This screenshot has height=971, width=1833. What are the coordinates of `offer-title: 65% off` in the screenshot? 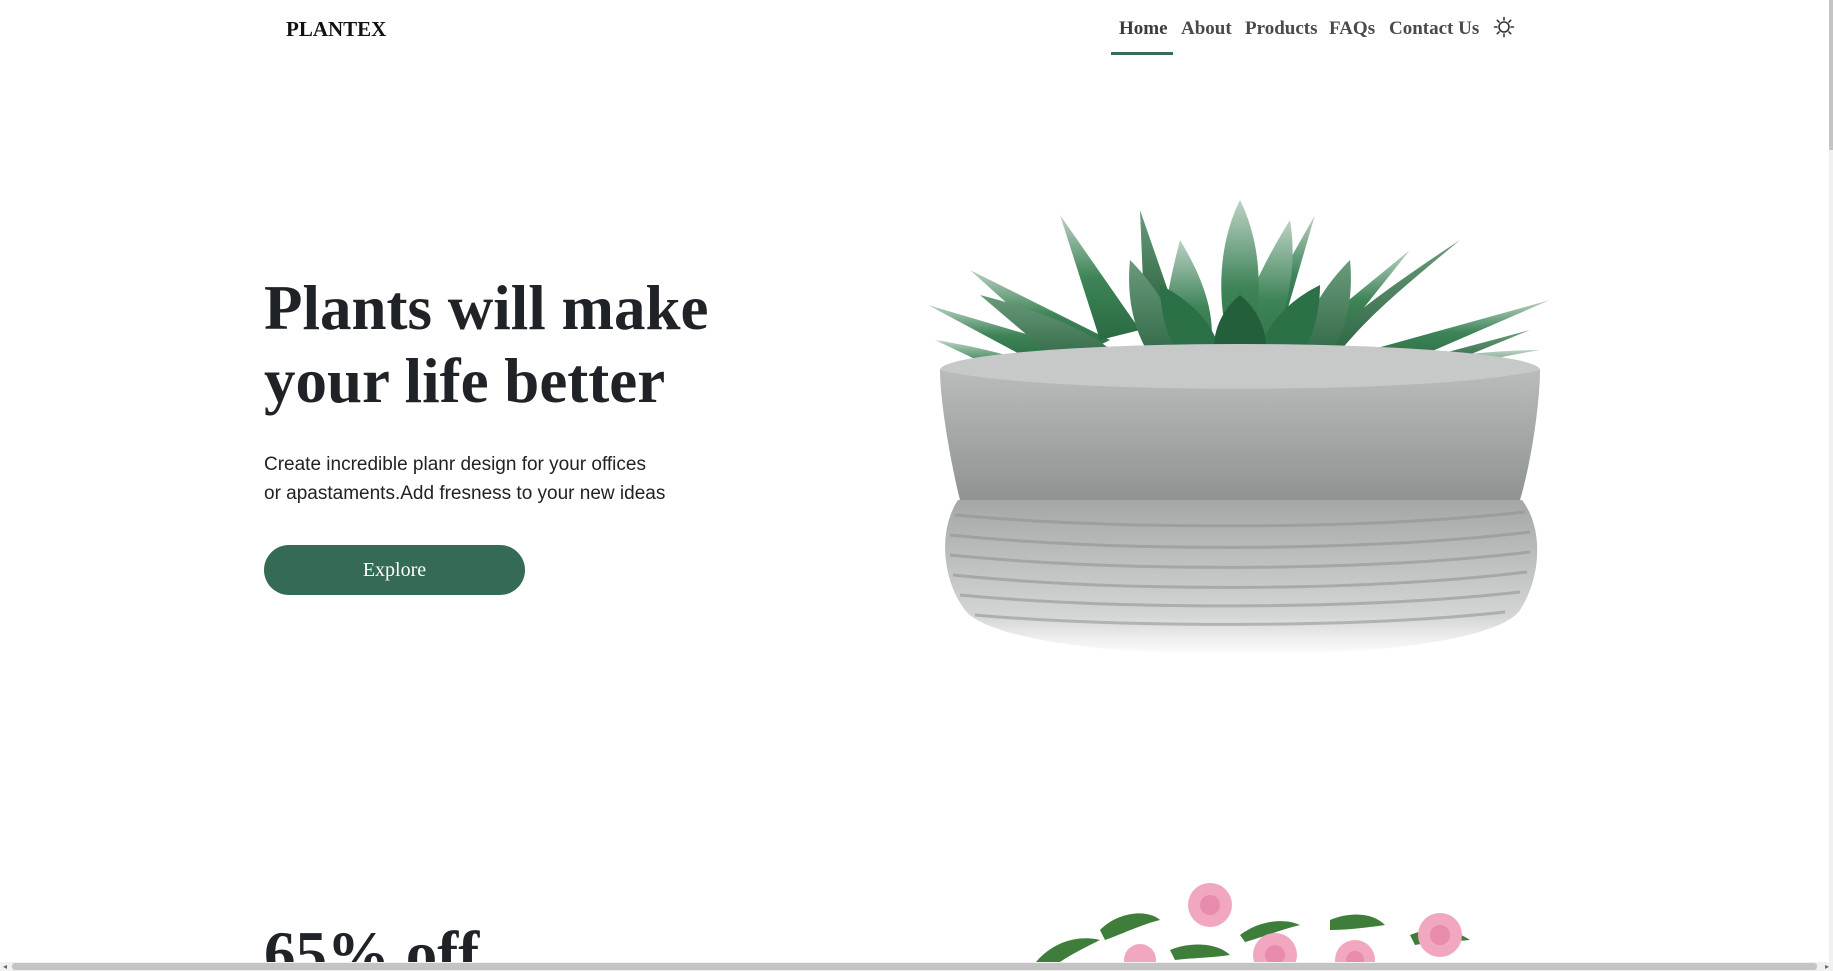 It's located at (372, 940).